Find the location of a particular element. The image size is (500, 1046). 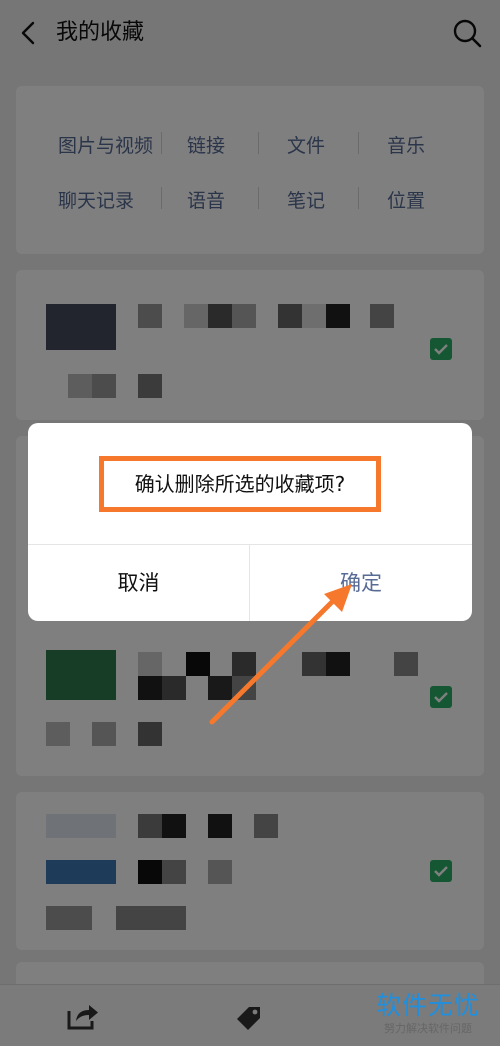

cancel-button: 取消 is located at coordinates (138, 583).